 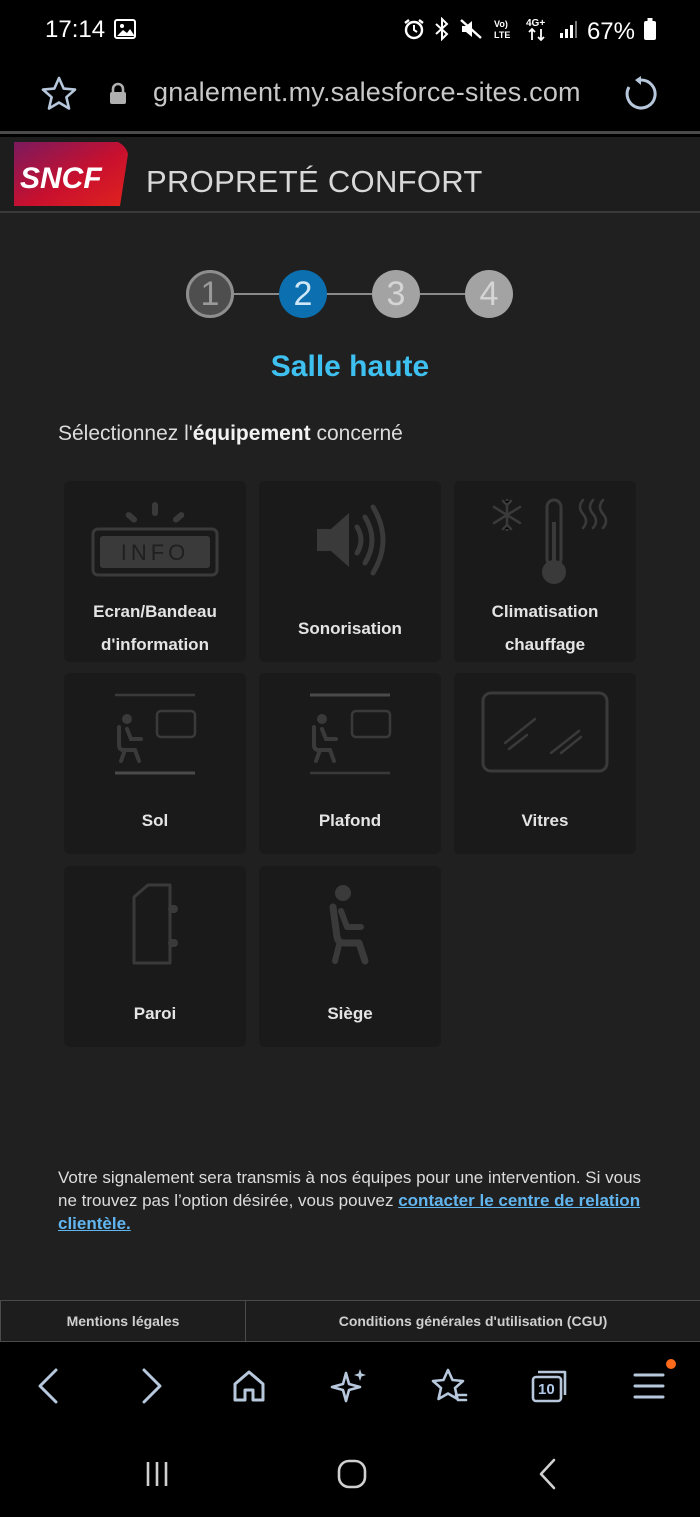 I want to click on equipment-tile-paroi: Paroi, so click(x=155, y=956).